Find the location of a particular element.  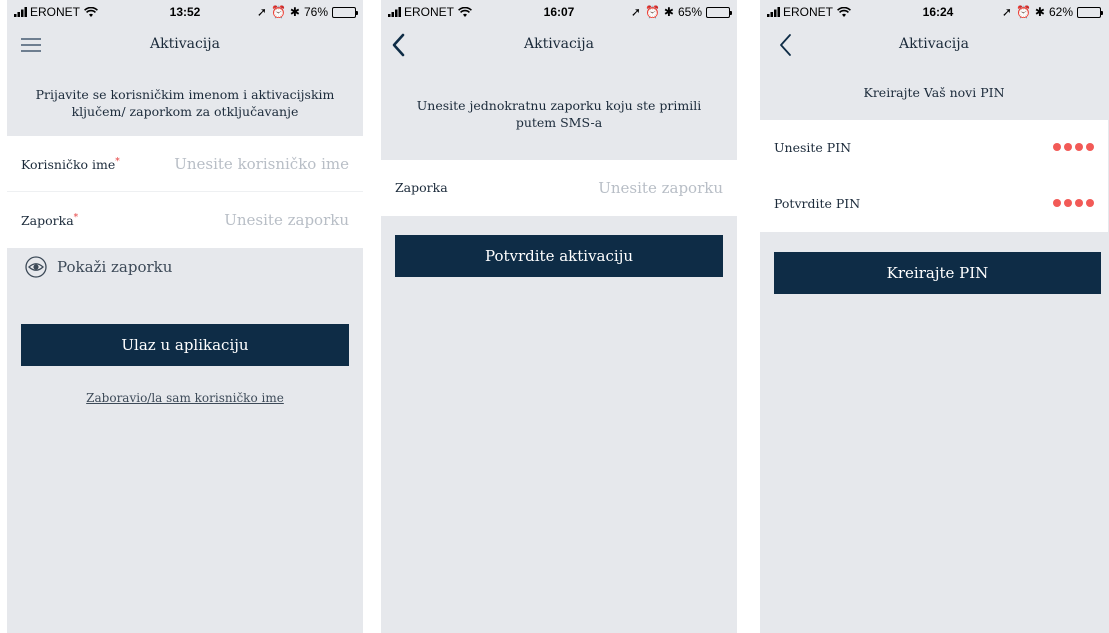

password-row: Zaporka* is located at coordinates (185, 220).